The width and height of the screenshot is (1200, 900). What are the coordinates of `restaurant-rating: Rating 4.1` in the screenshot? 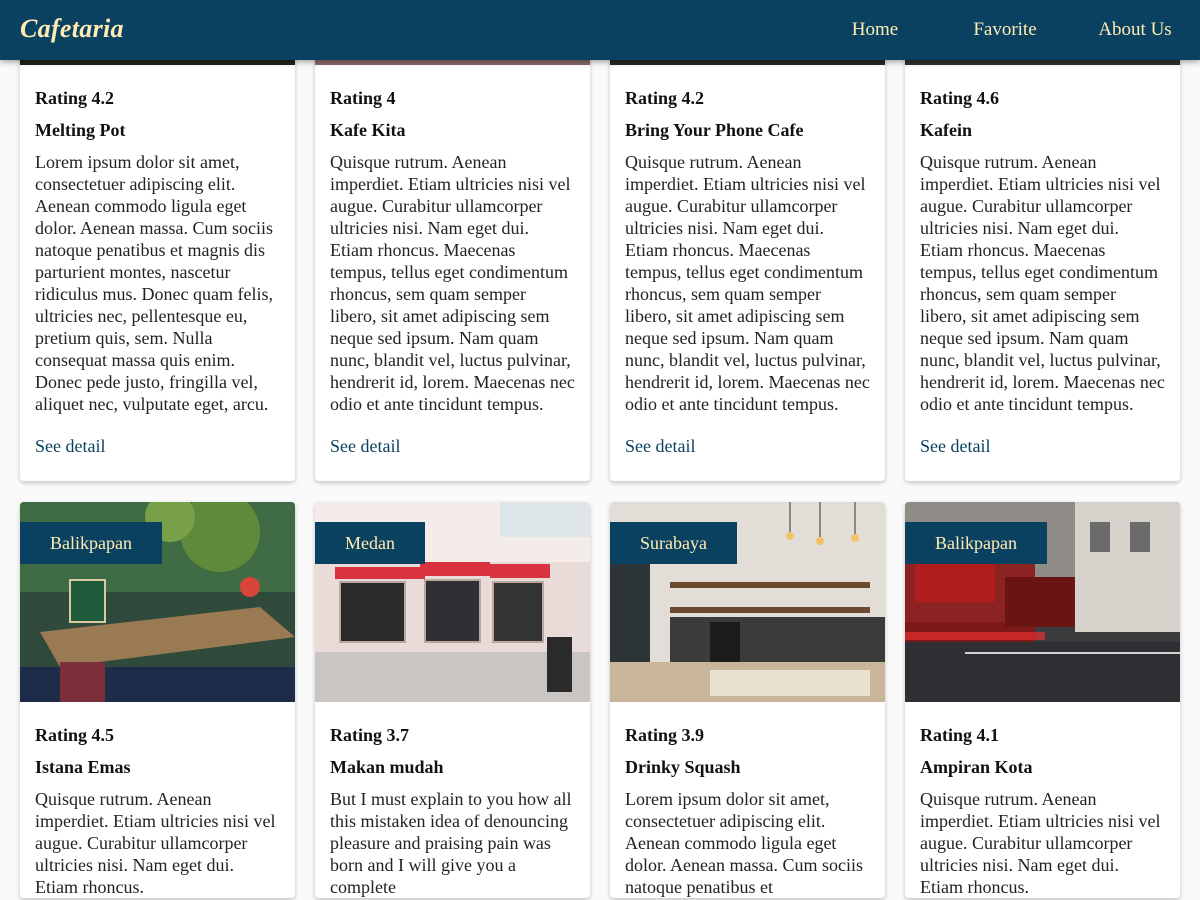 It's located at (960, 735).